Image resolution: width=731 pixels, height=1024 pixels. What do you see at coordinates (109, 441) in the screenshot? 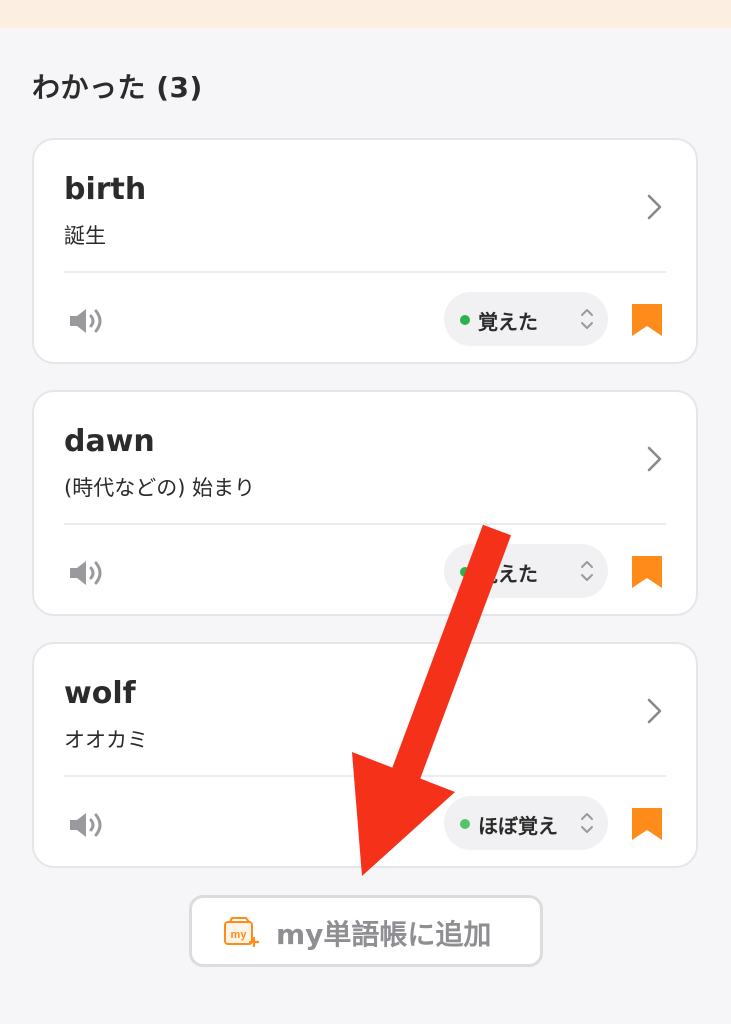
I see `word-text: dawn` at bounding box center [109, 441].